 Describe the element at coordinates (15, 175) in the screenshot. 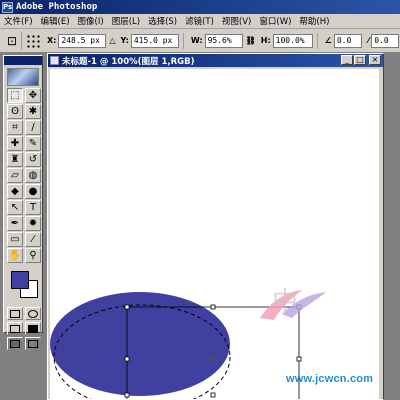

I see `eraser-tool: ▱` at that location.